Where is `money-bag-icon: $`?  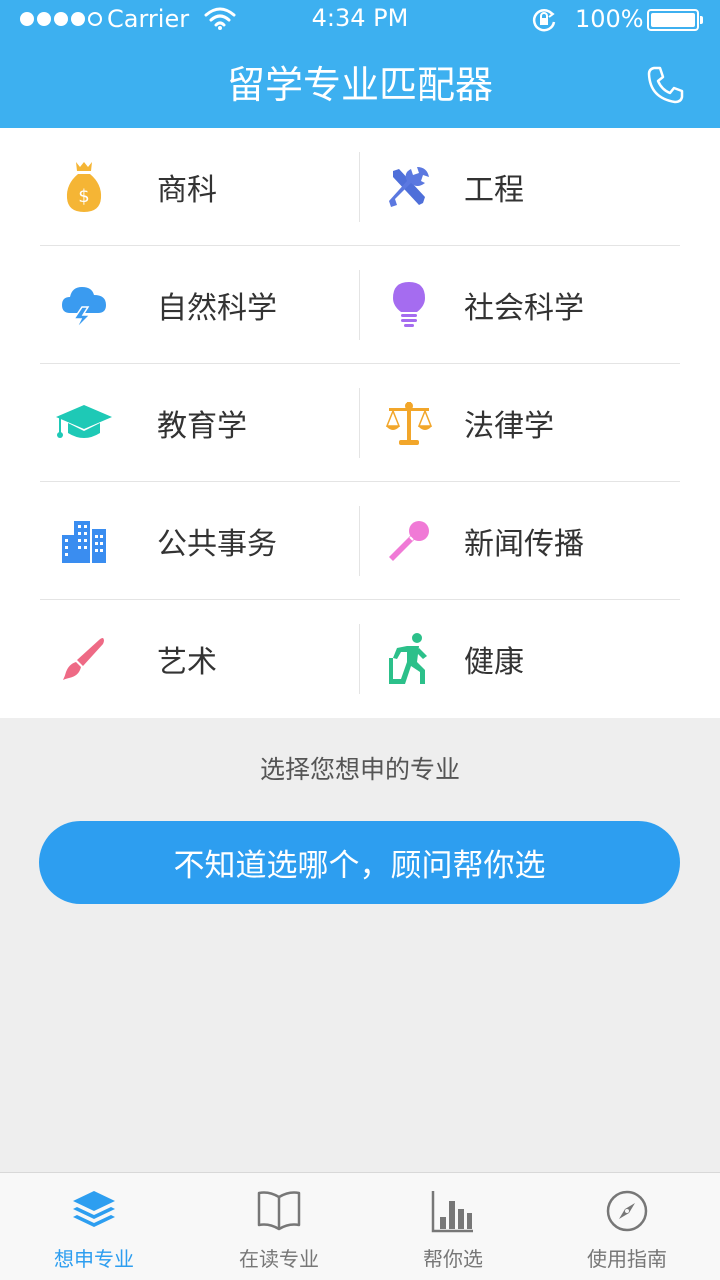 money-bag-icon: $ is located at coordinates (84, 187).